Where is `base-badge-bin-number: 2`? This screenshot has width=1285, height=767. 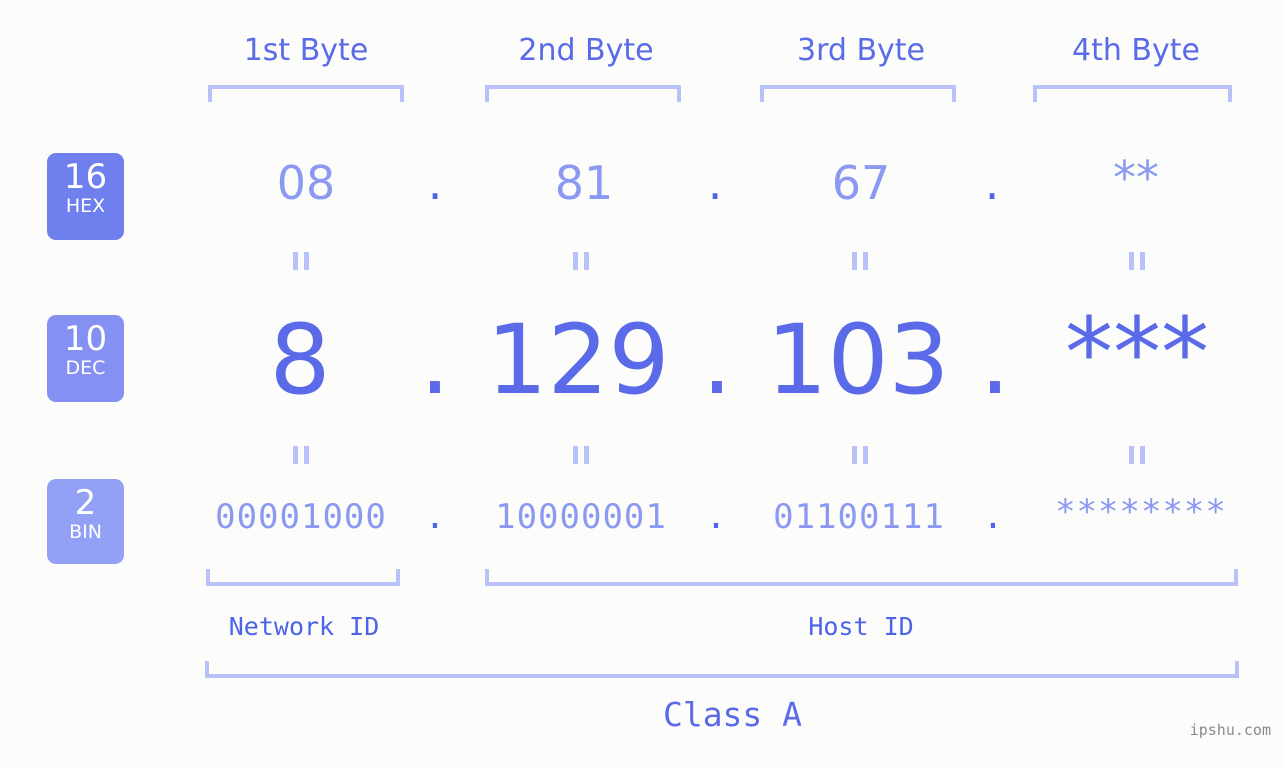 base-badge-bin-number: 2 is located at coordinates (85, 503).